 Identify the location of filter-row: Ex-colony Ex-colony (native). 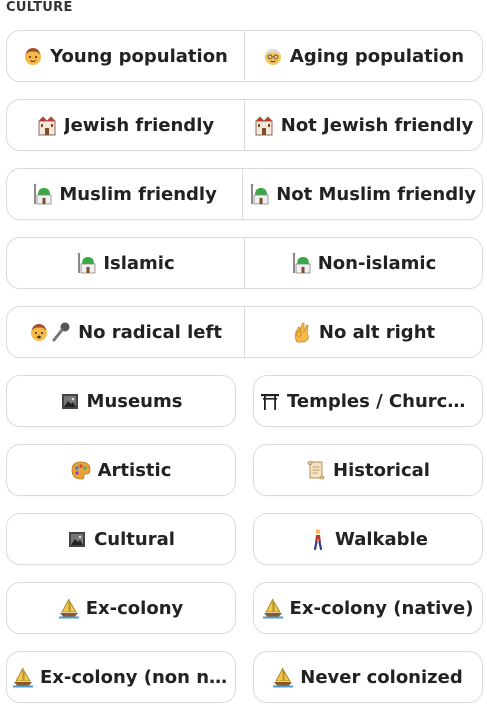
(244, 608).